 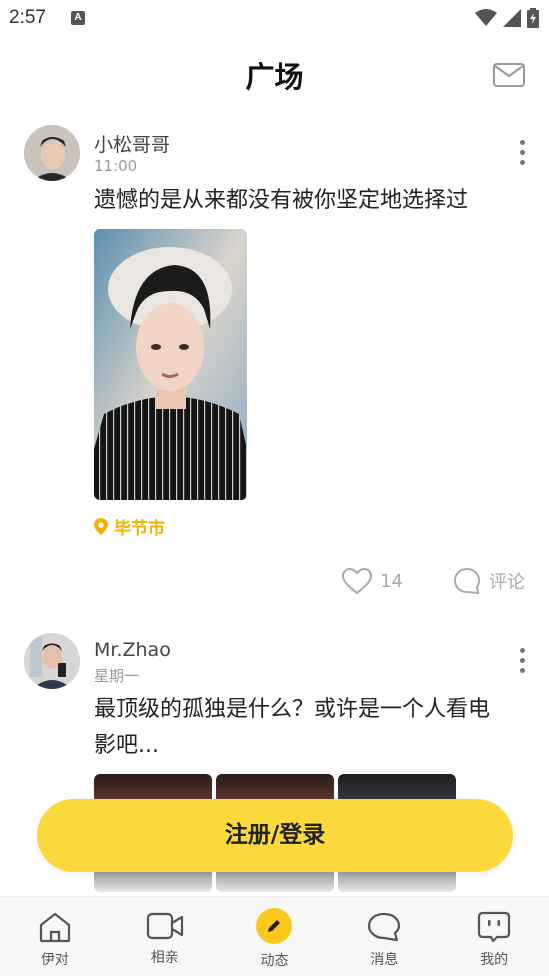 What do you see at coordinates (494, 960) in the screenshot?
I see `nav-label: 我的` at bounding box center [494, 960].